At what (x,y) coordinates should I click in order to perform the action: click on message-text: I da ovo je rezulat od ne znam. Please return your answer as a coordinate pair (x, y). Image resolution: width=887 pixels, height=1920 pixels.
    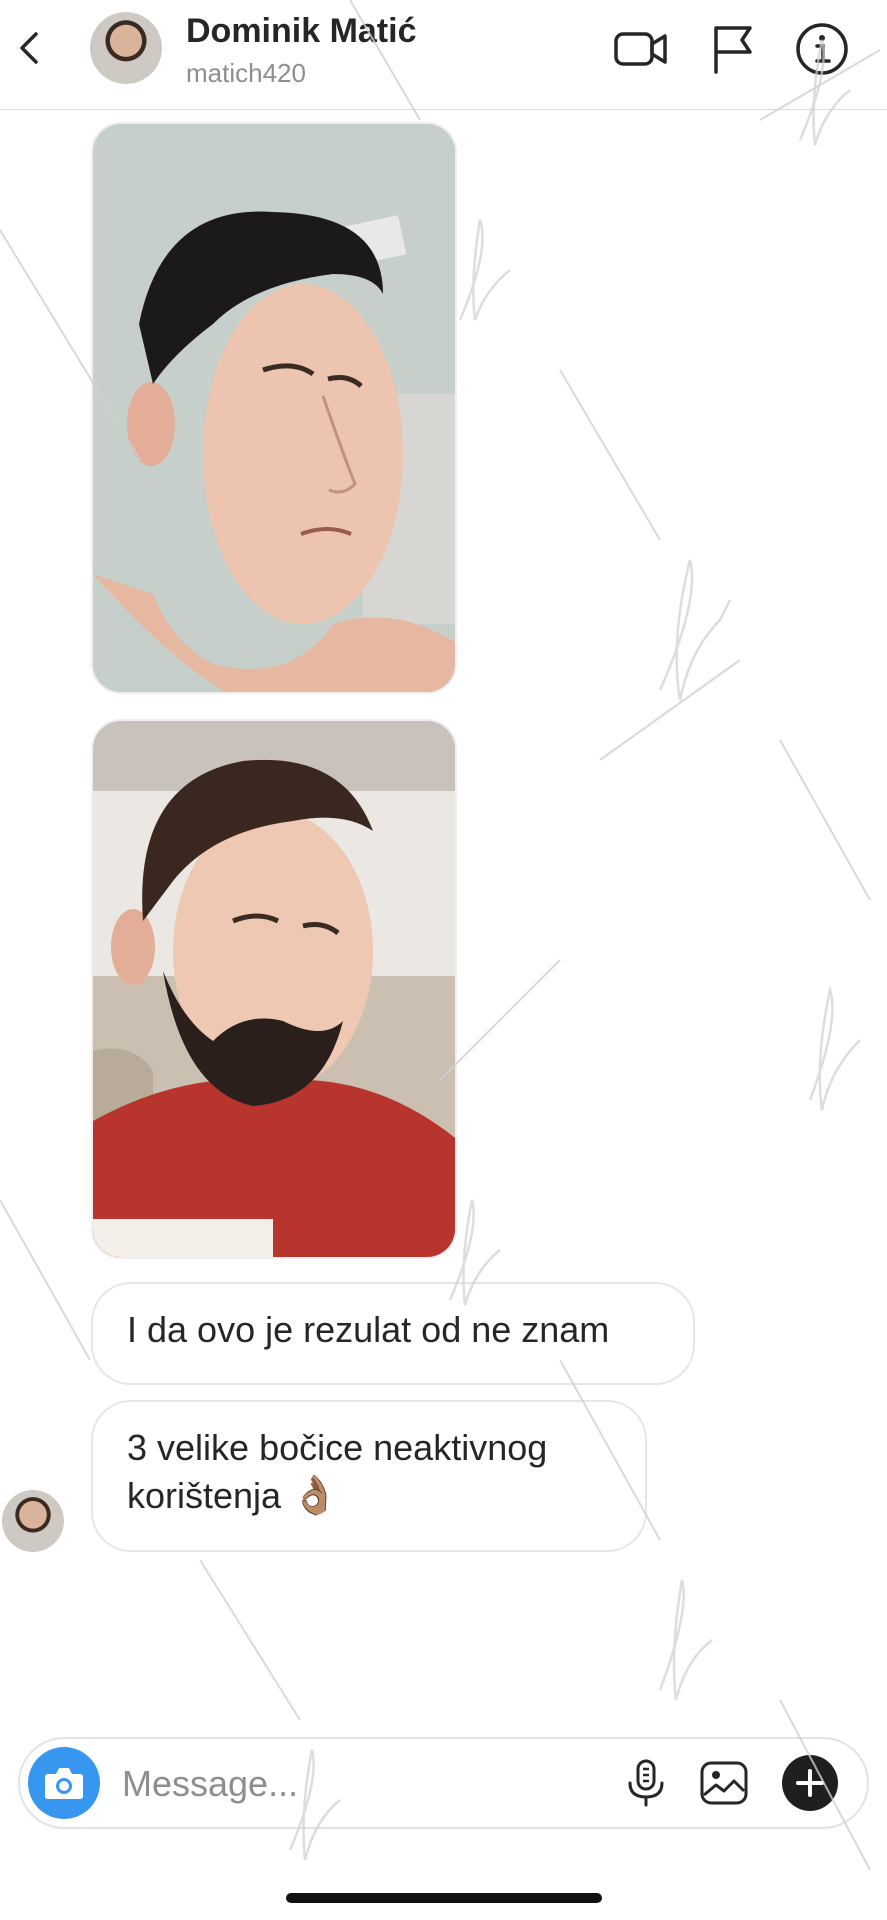
    Looking at the image, I should click on (368, 1329).